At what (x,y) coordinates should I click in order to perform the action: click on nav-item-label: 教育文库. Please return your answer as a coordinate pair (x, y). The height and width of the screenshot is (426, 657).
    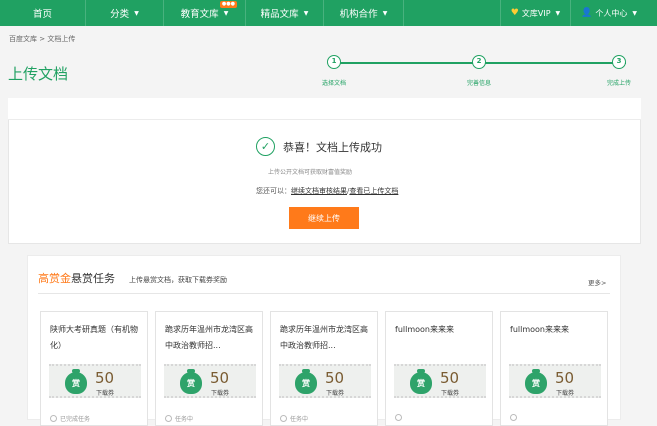
    Looking at the image, I should click on (199, 14).